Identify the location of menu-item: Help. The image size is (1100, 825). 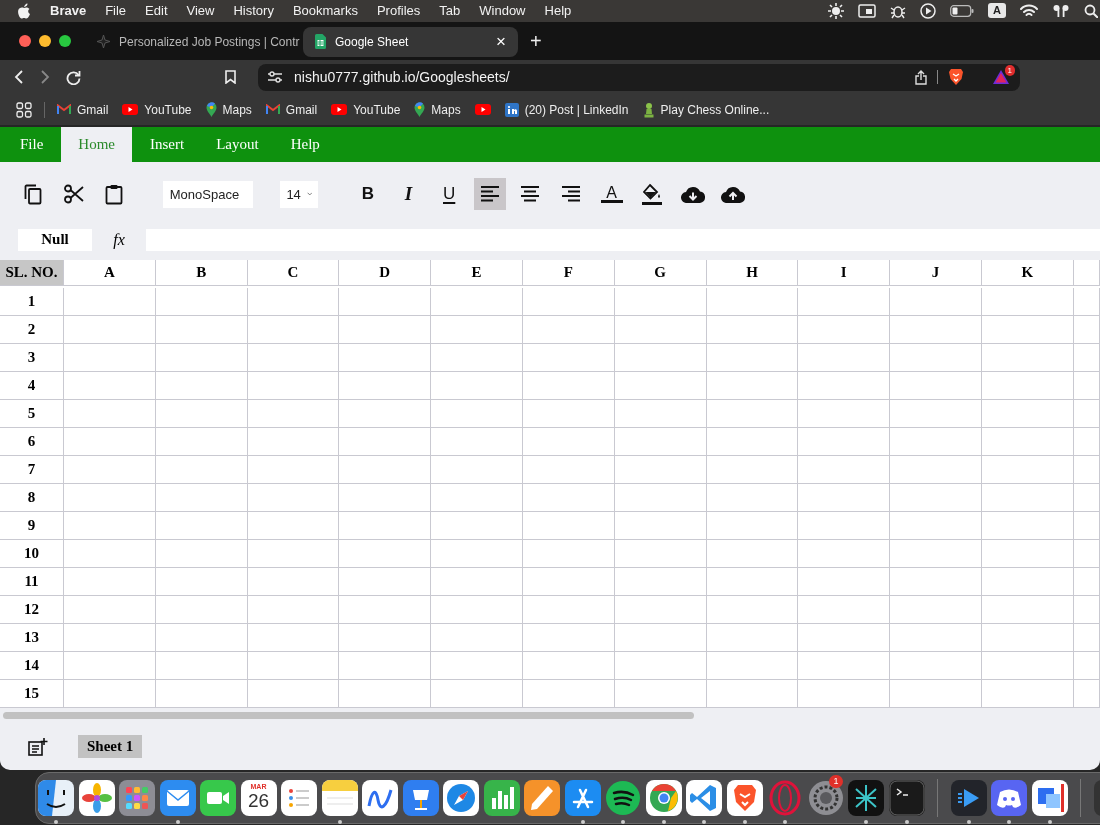
(558, 11).